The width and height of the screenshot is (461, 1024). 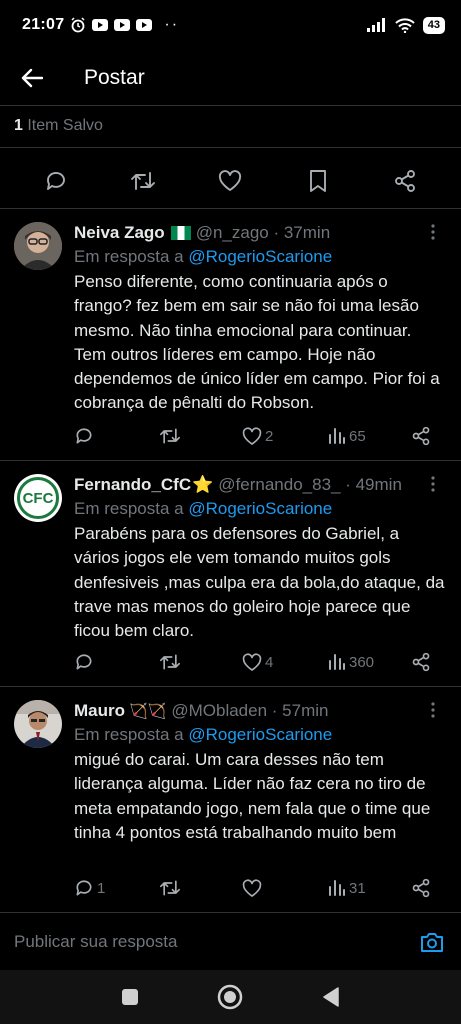 I want to click on home-button, so click(x=230, y=997).